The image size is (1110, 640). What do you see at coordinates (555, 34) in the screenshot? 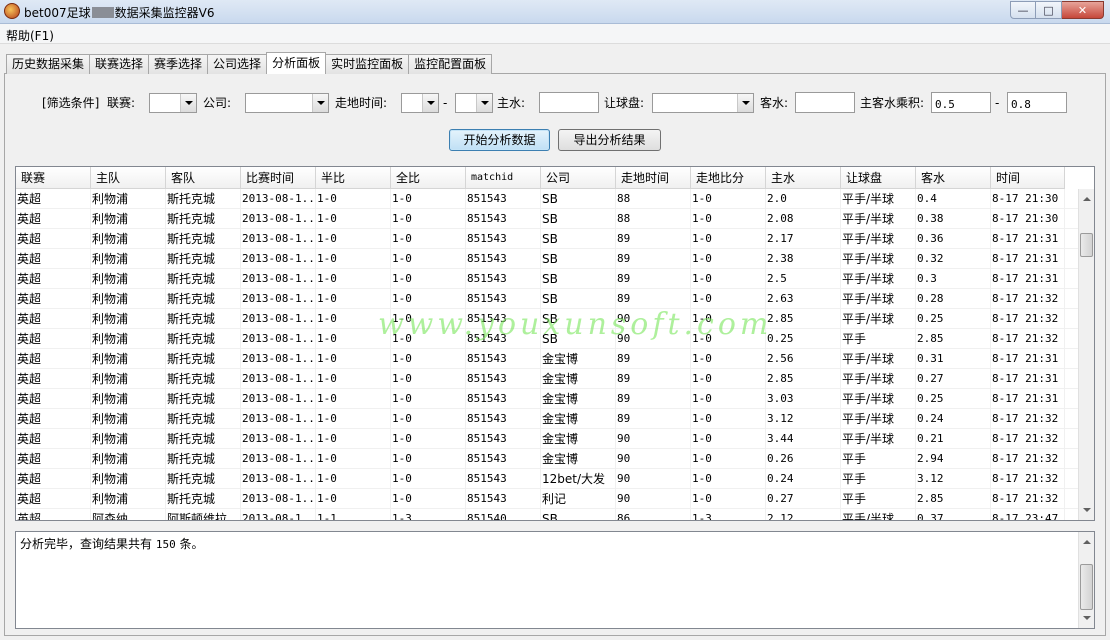
I see `menu-bar: 帮助(F1)` at bounding box center [555, 34].